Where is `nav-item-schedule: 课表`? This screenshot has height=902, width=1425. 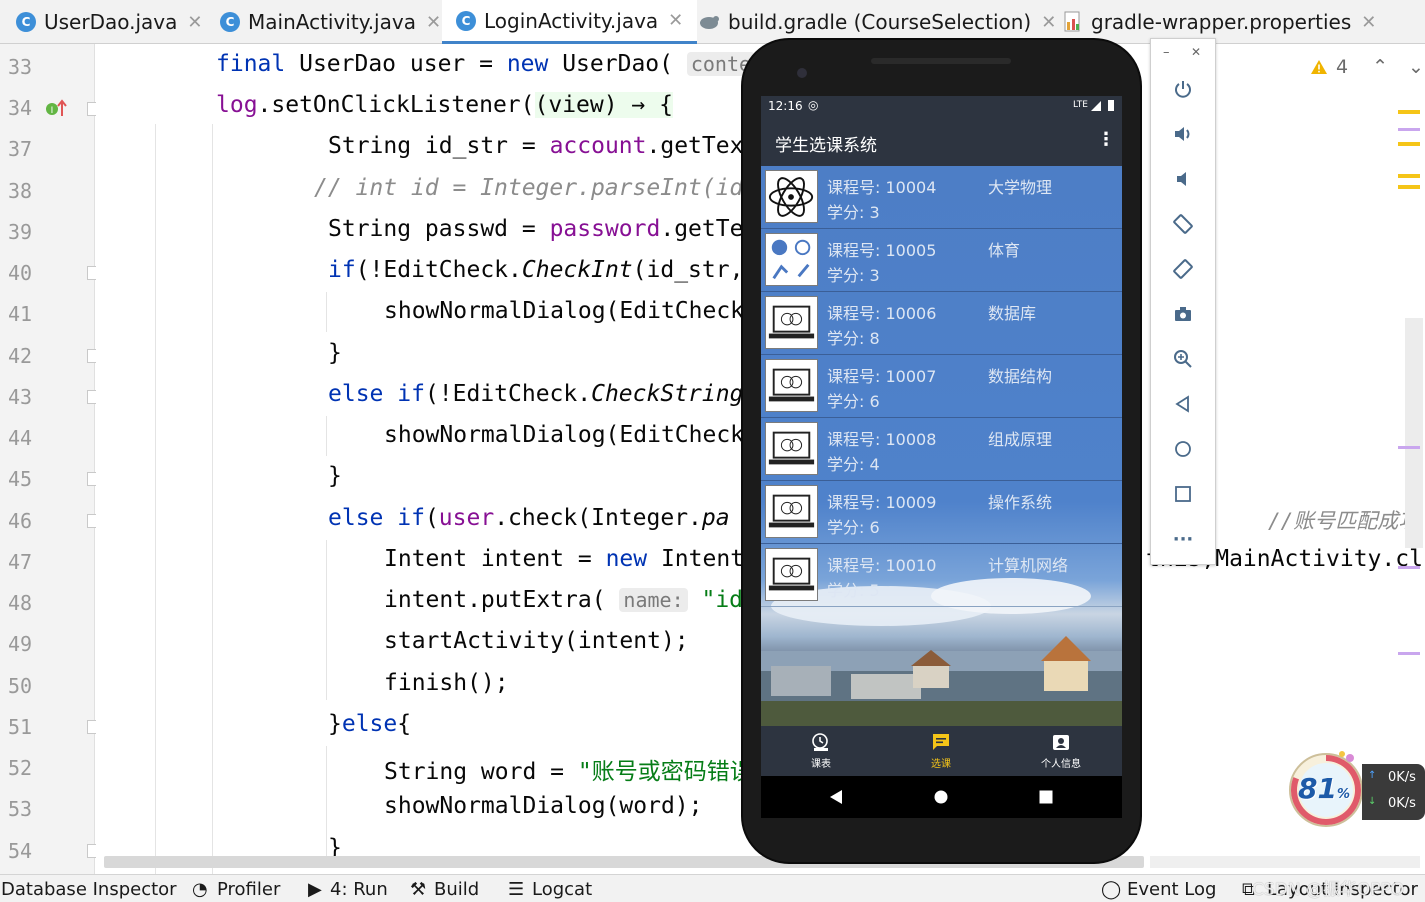
nav-item-schedule: 课表 is located at coordinates (821, 751).